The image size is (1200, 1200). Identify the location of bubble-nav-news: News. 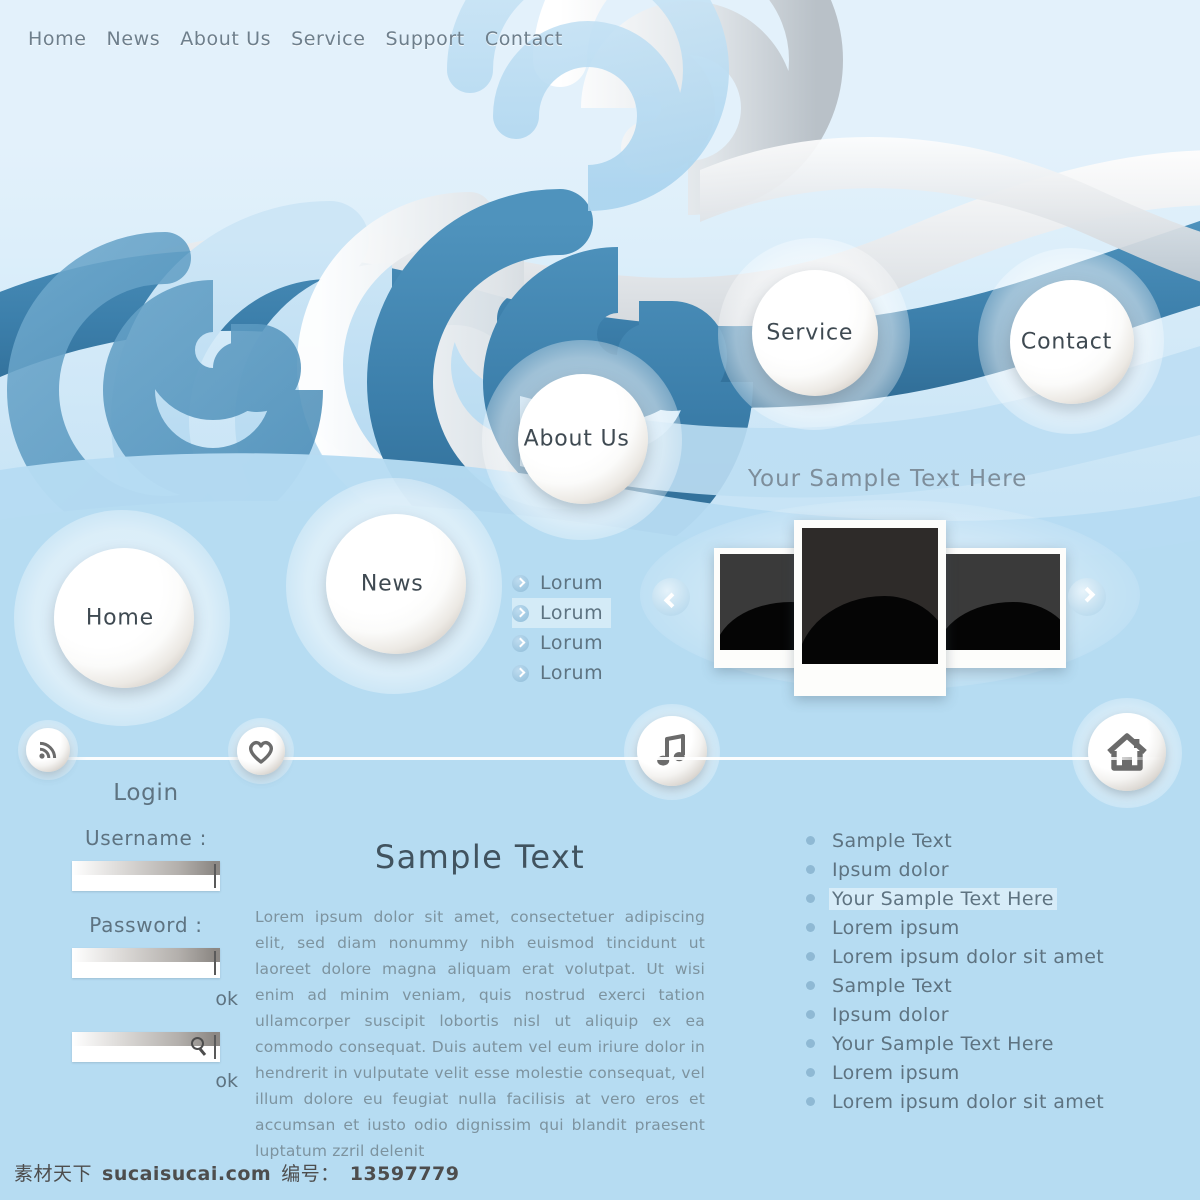
(394, 586).